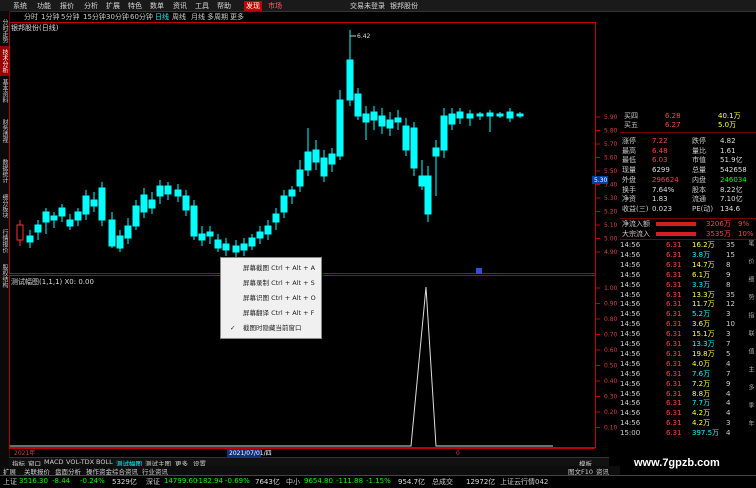 The width and height of the screenshot is (756, 488). What do you see at coordinates (748, 261) in the screenshot?
I see `right-tab-1: 价` at bounding box center [748, 261].